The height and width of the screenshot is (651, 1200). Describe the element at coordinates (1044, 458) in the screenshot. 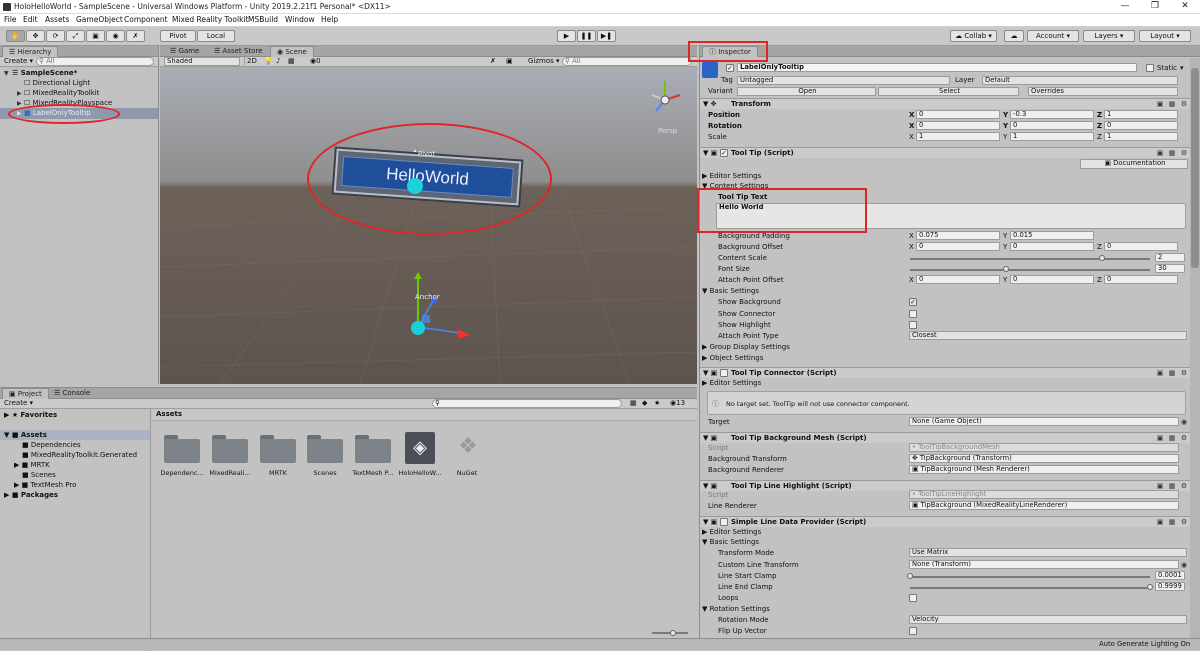

I see `bg-transform-field: ✥ TipBackground (Transform)` at that location.